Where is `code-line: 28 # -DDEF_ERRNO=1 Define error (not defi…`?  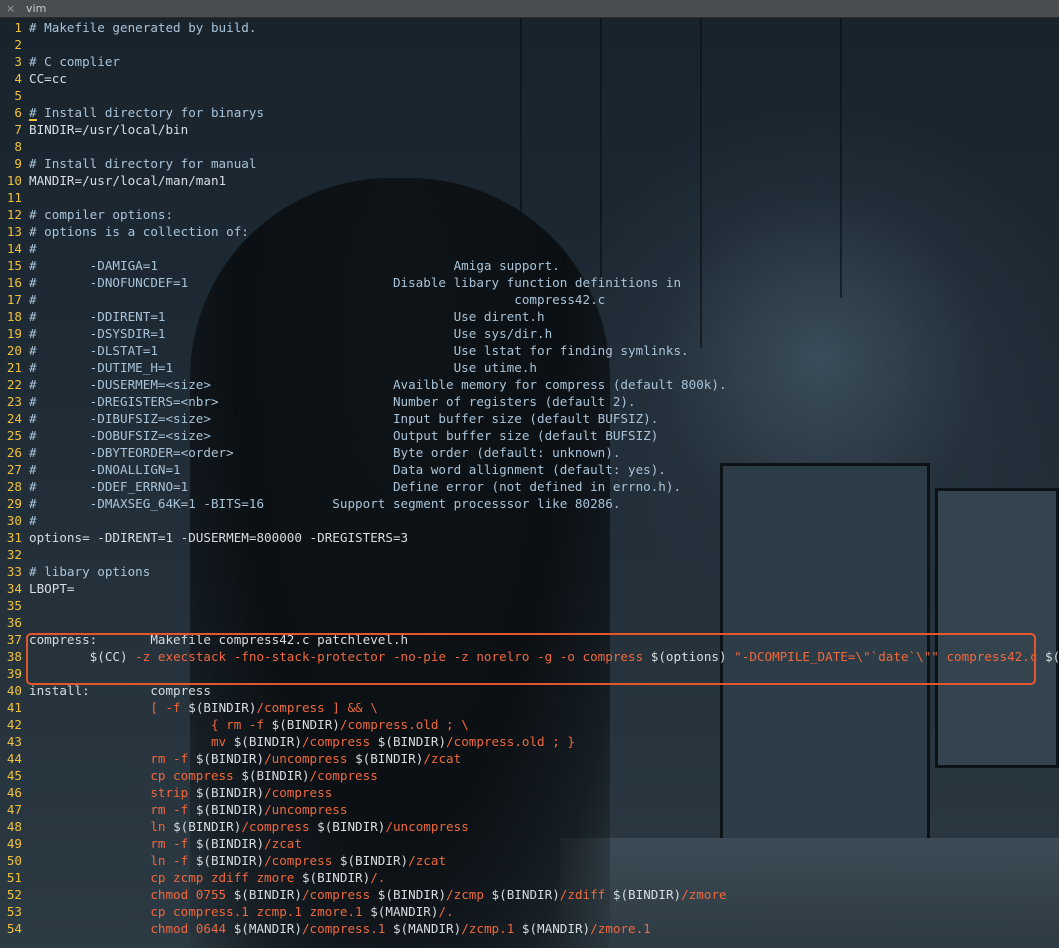 code-line: 28 # -DDEF_ERRNO=1 Define error (not defi… is located at coordinates (529, 486).